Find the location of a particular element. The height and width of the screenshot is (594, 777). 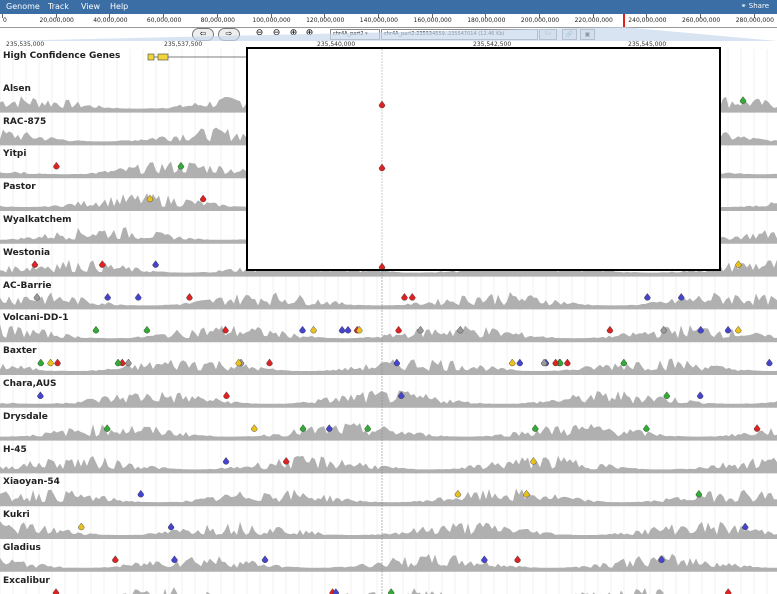

track-label: Drysdale is located at coordinates (25, 417).